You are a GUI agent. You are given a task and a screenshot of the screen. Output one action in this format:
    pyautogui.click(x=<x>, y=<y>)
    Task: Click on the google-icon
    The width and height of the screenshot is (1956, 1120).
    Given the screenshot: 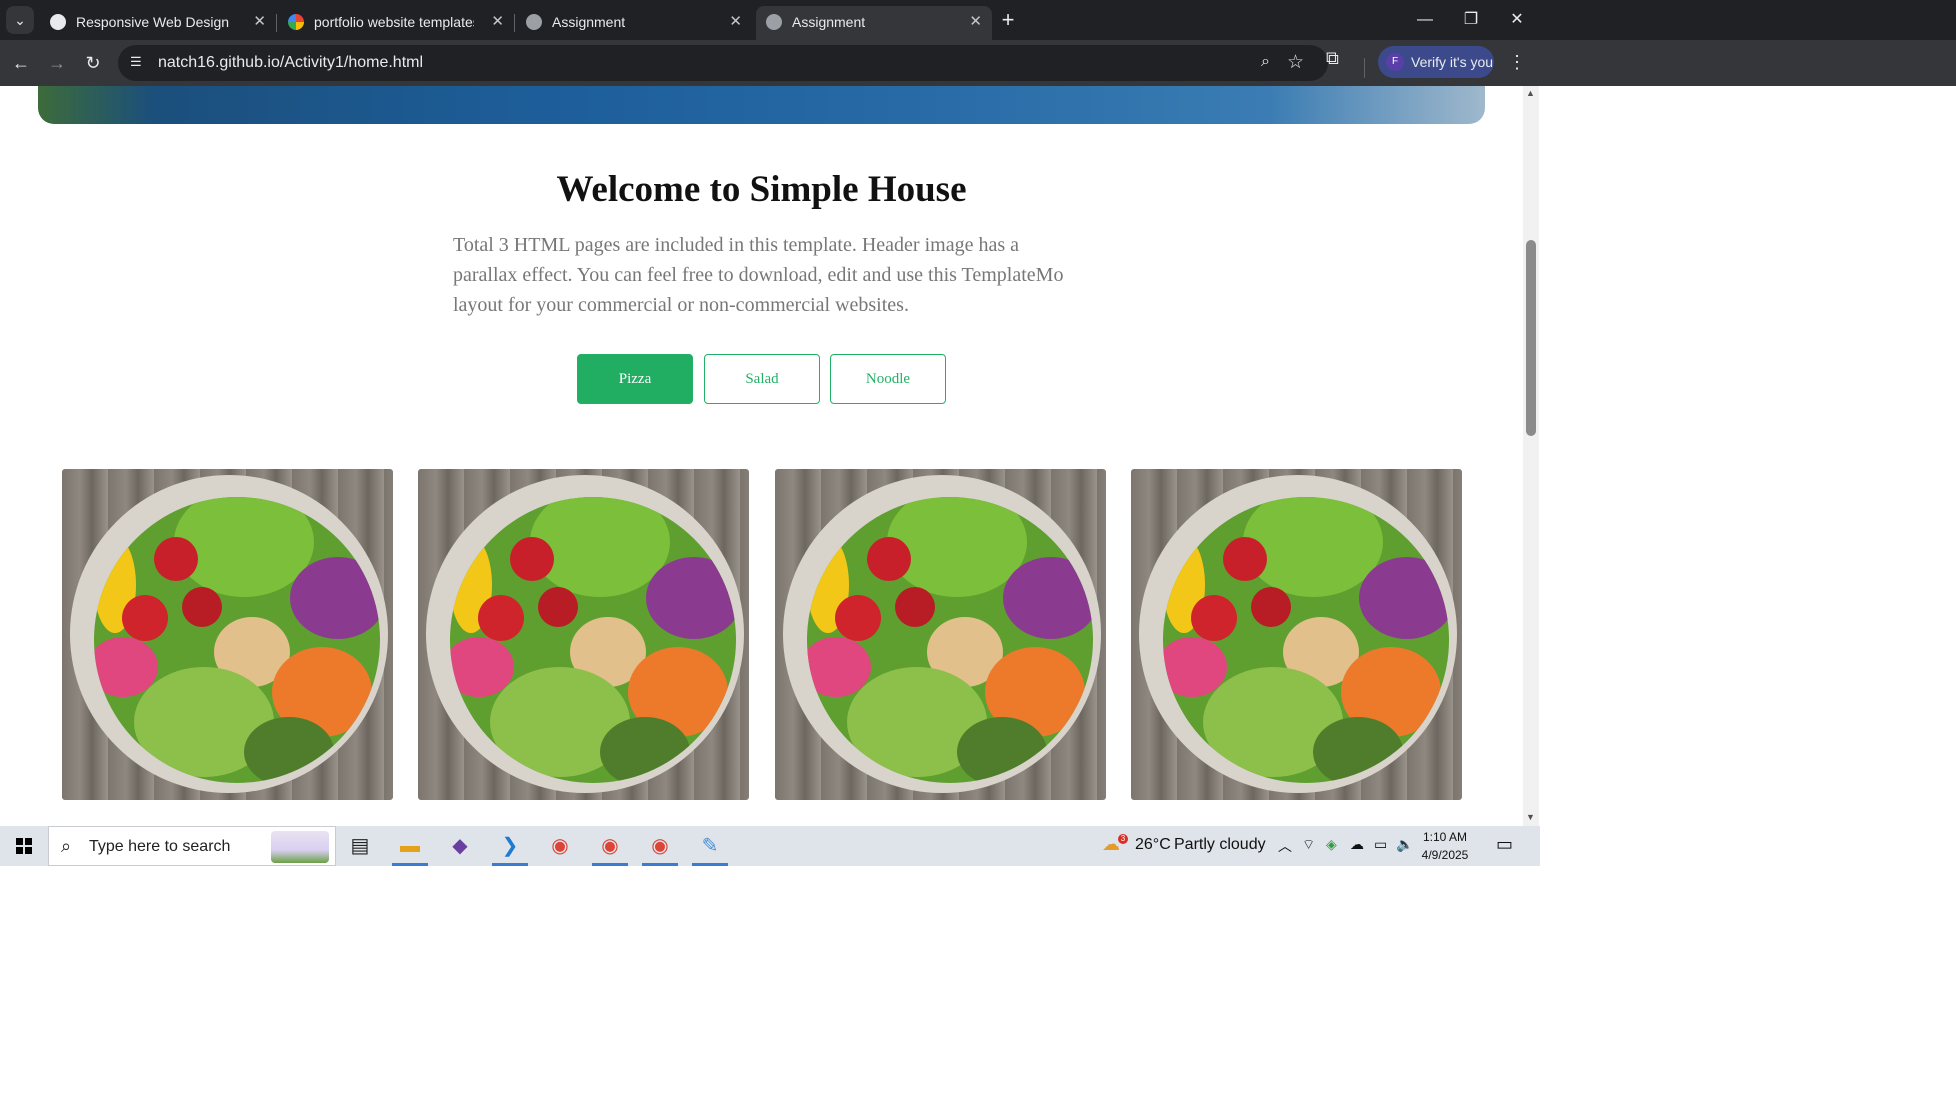 What is the action you would take?
    pyautogui.click(x=296, y=22)
    